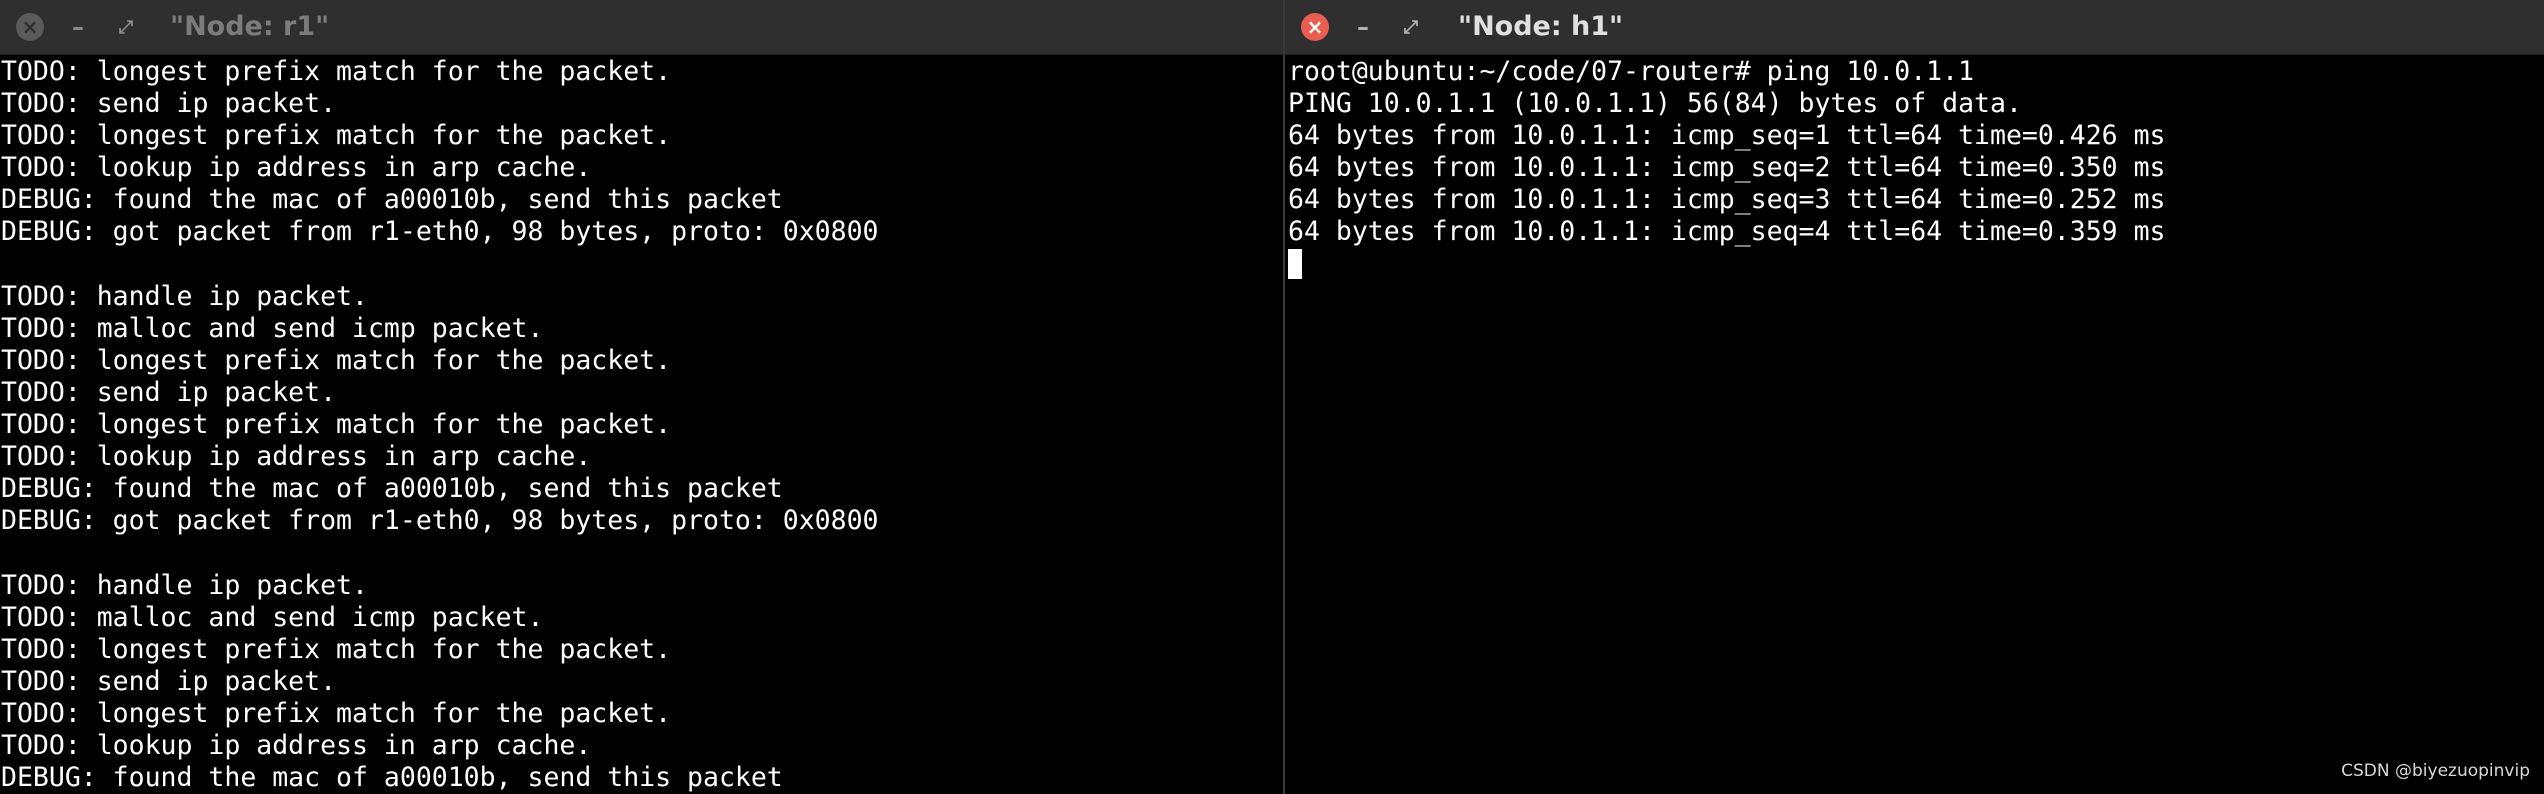 This screenshot has width=2544, height=794. What do you see at coordinates (1914, 27) in the screenshot?
I see `titlebar-h1: × – ⤢ "Node: h1"` at bounding box center [1914, 27].